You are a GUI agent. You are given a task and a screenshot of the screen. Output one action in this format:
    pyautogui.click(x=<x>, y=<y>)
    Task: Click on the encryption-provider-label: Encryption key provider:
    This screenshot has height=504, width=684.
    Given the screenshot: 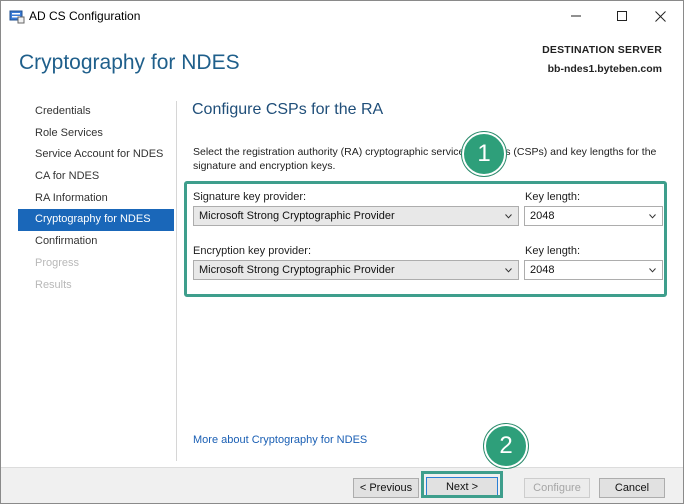 What is the action you would take?
    pyautogui.click(x=252, y=251)
    